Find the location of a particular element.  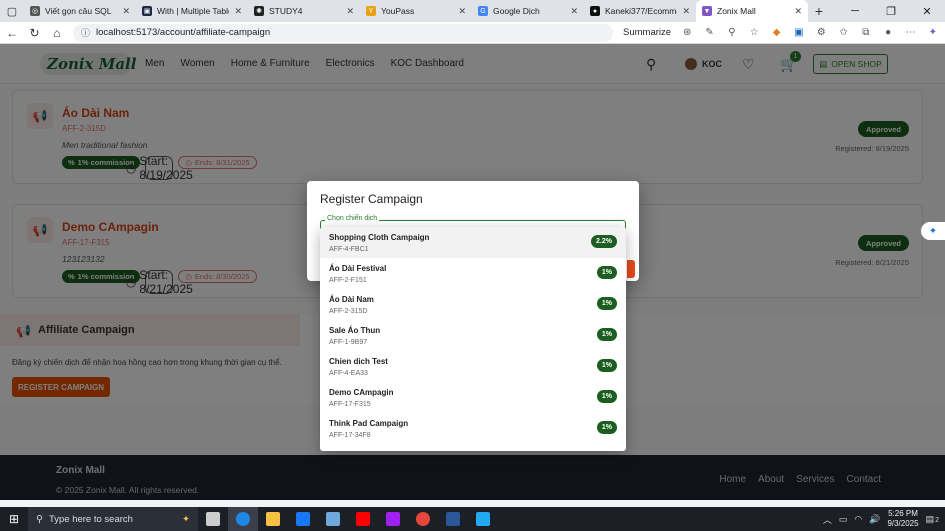

tab-favicon-icon: G is located at coordinates (483, 11).